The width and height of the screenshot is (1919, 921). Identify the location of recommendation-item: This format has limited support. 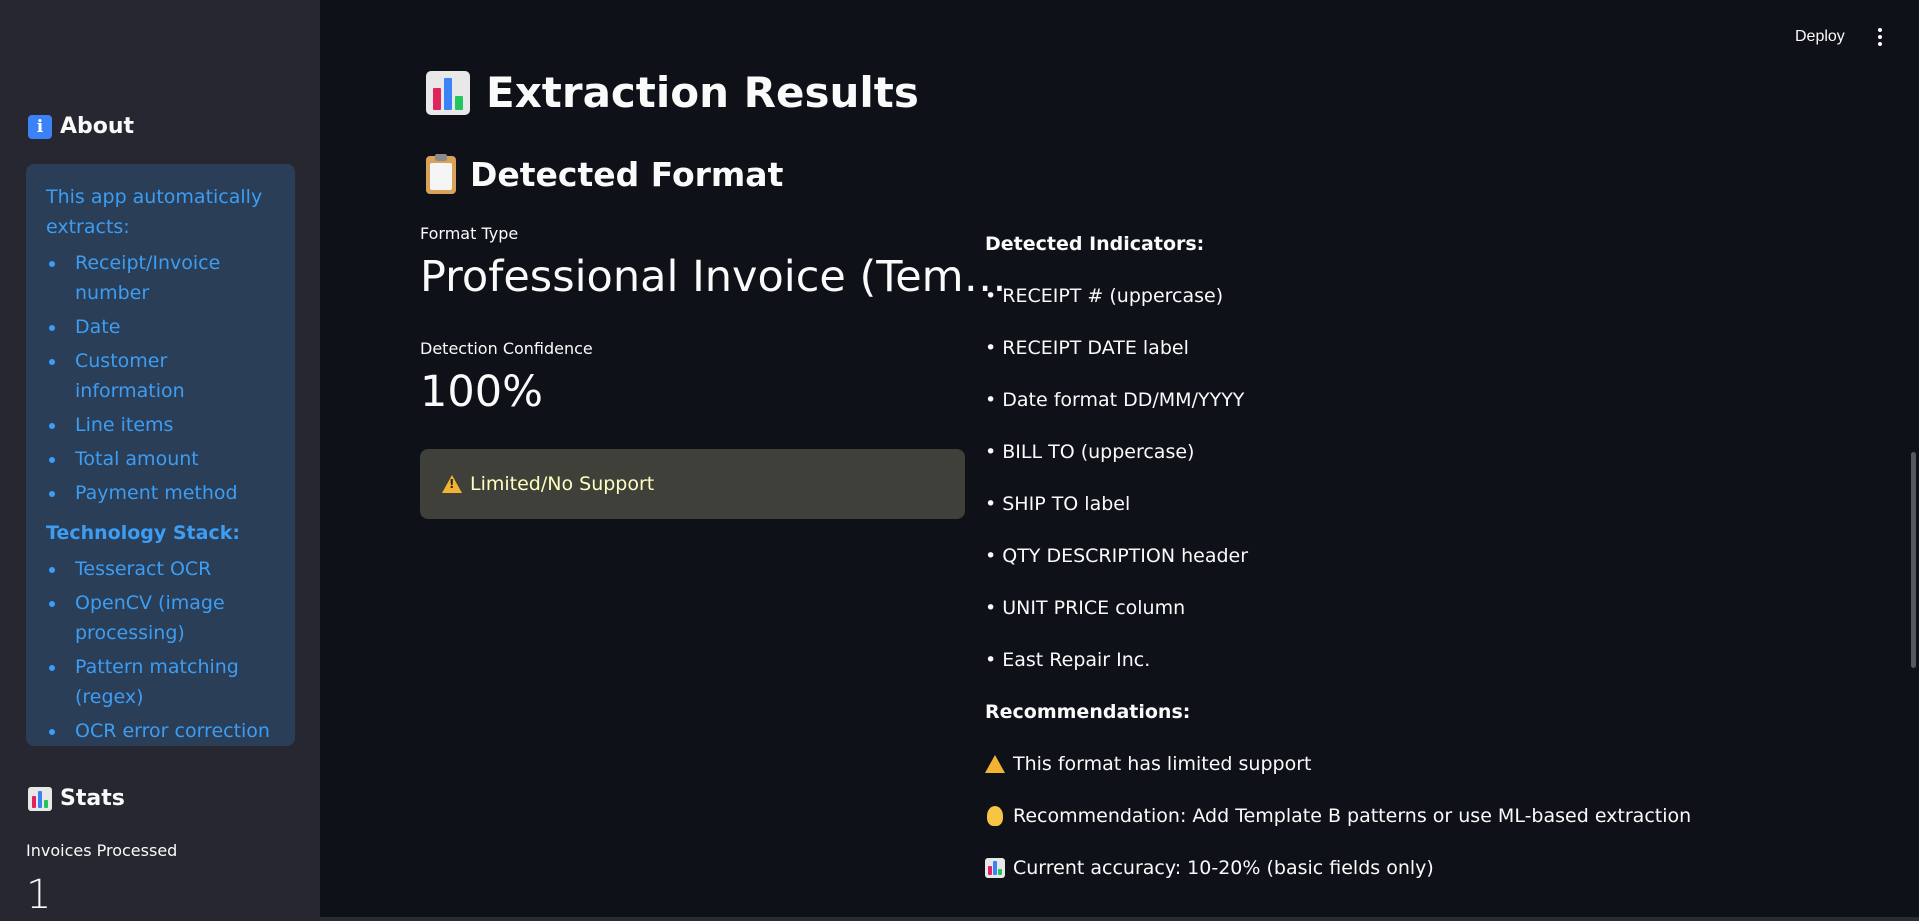
(1395, 764).